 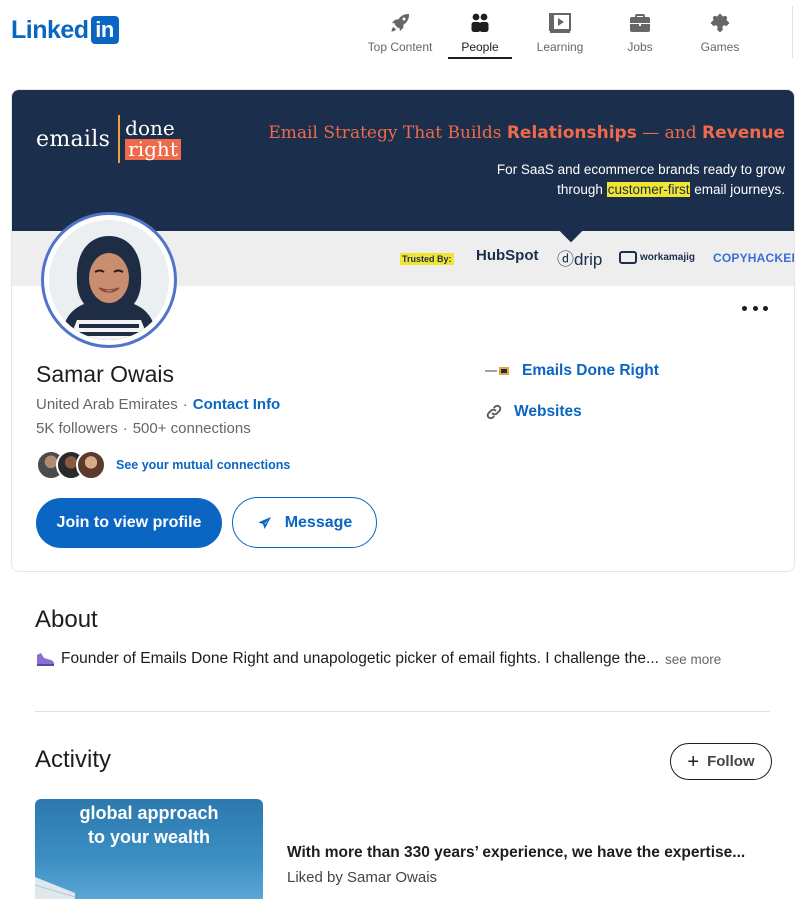 I want to click on nav-jobs: Jobs, so click(x=640, y=33).